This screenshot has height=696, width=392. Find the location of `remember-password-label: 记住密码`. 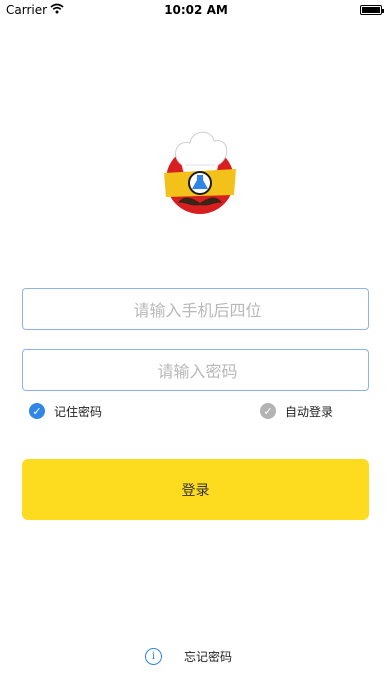

remember-password-label: 记住密码 is located at coordinates (78, 411).